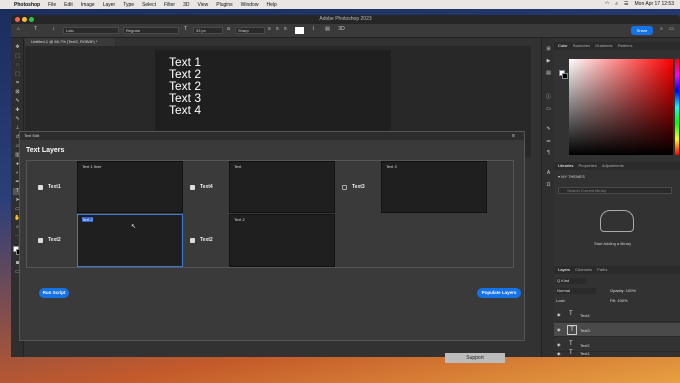 This screenshot has height=383, width=680. I want to click on tab-color: Color, so click(563, 45).